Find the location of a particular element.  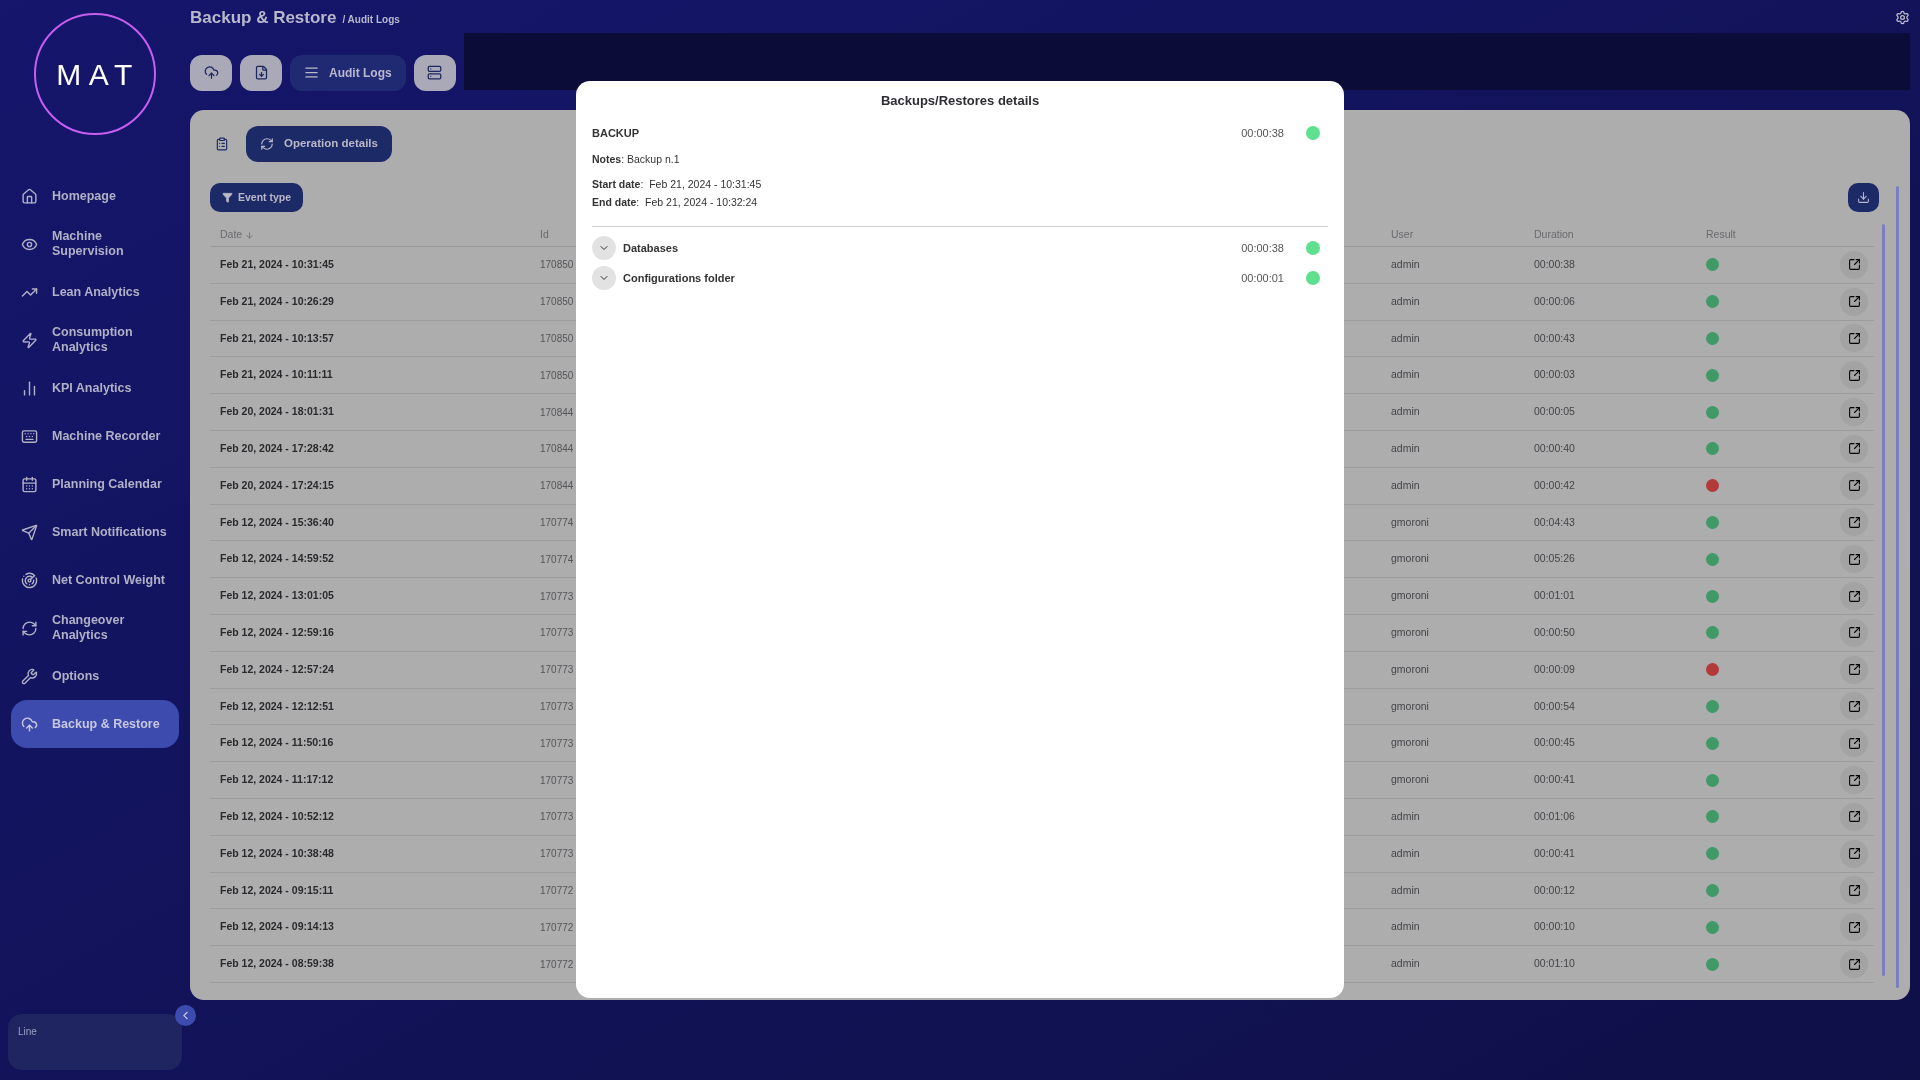

sidebar-item: Consumption Analytics is located at coordinates (95, 340).